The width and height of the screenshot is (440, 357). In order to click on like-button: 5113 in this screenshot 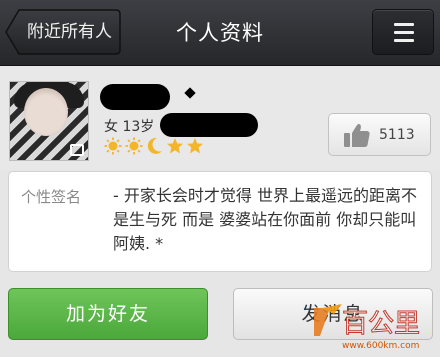, I will do `click(379, 134)`.